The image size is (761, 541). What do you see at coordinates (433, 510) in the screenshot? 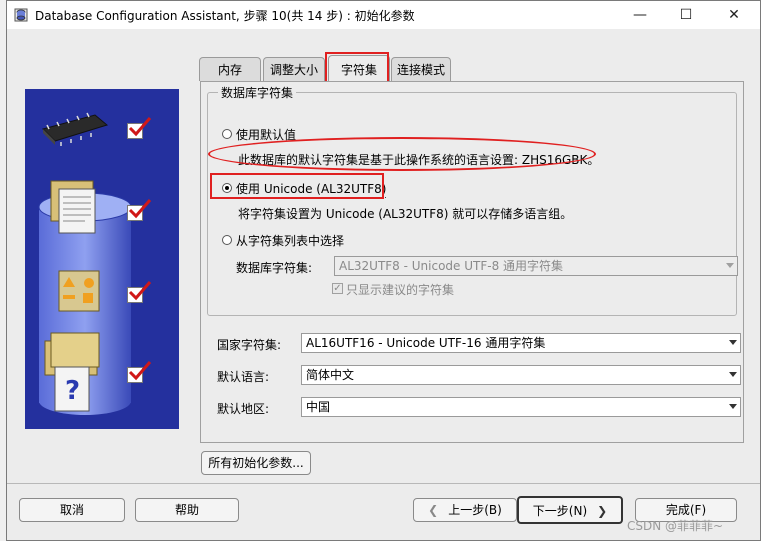
I see `chevron-left-icon: ❮` at bounding box center [433, 510].